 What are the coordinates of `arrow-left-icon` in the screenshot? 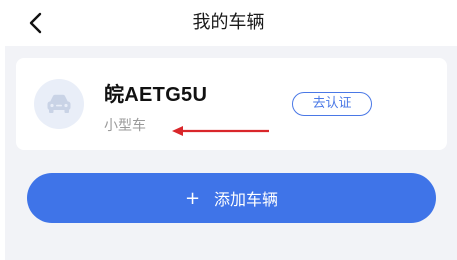 It's located at (220, 131).